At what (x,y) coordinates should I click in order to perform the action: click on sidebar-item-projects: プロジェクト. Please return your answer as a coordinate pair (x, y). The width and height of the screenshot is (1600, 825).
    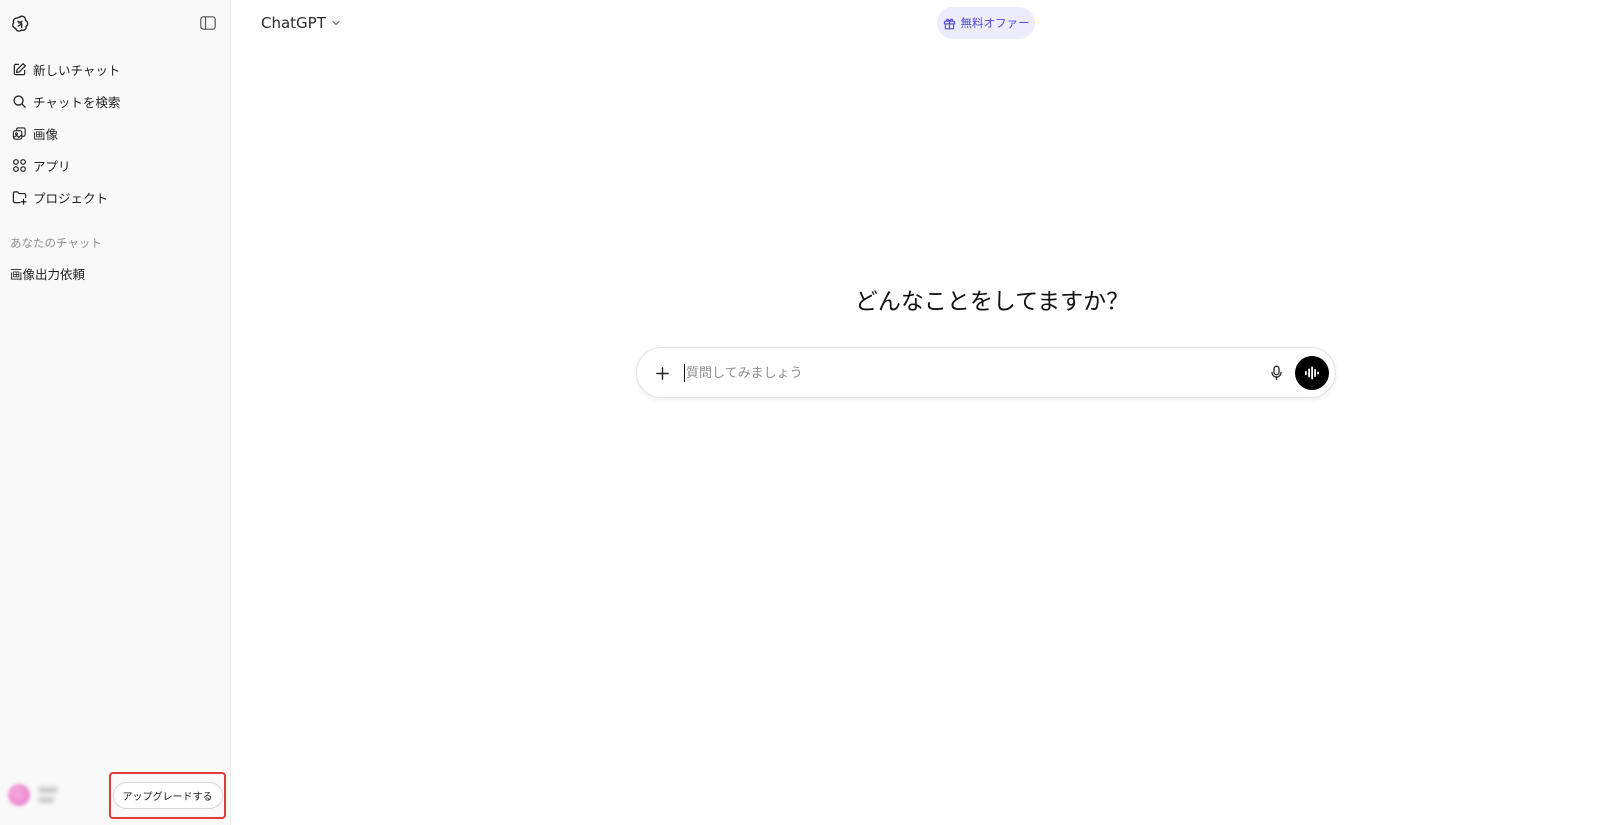
    Looking at the image, I should click on (115, 197).